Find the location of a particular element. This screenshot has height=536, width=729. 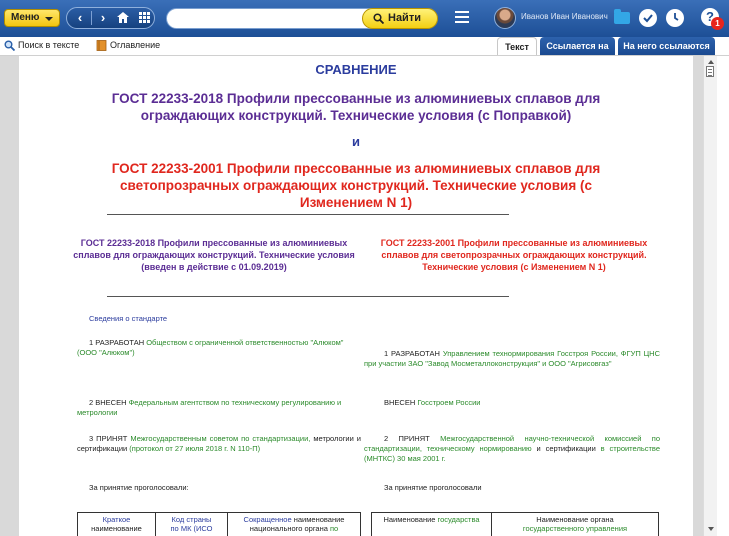

user-name: Иванов Иван Иванович is located at coordinates (564, 16).